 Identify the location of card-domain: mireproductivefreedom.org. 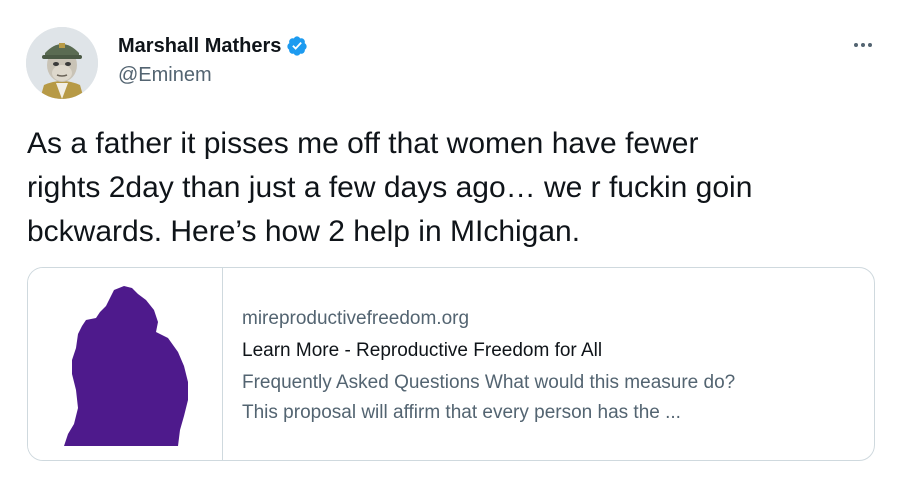
(356, 318).